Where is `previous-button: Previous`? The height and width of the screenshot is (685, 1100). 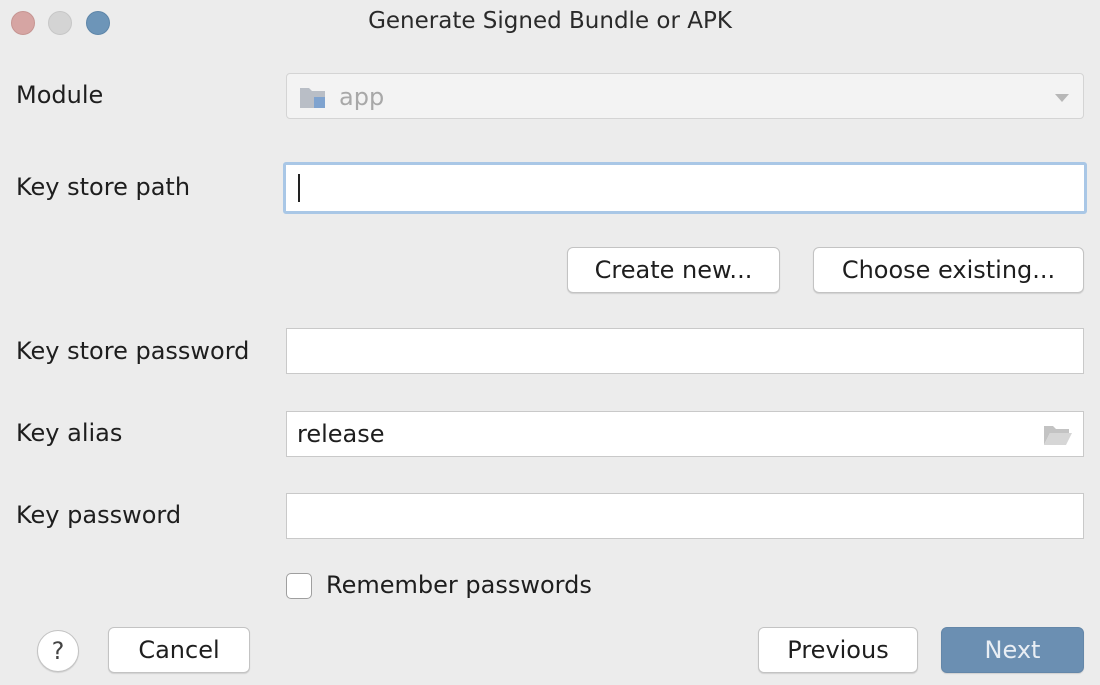 previous-button: Previous is located at coordinates (838, 650).